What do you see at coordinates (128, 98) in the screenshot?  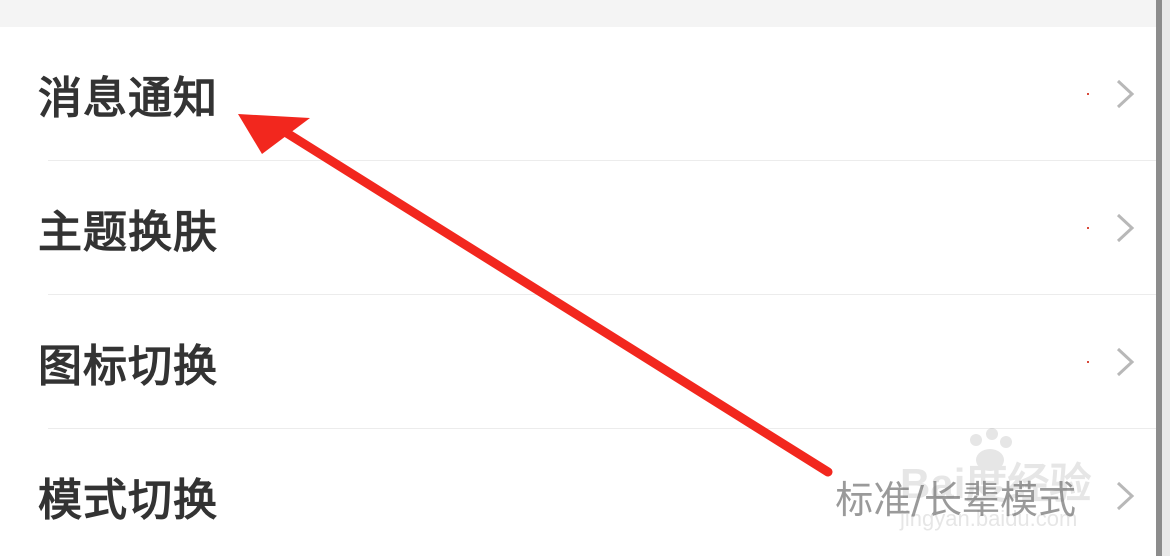 I see `row-label: 消息通知` at bounding box center [128, 98].